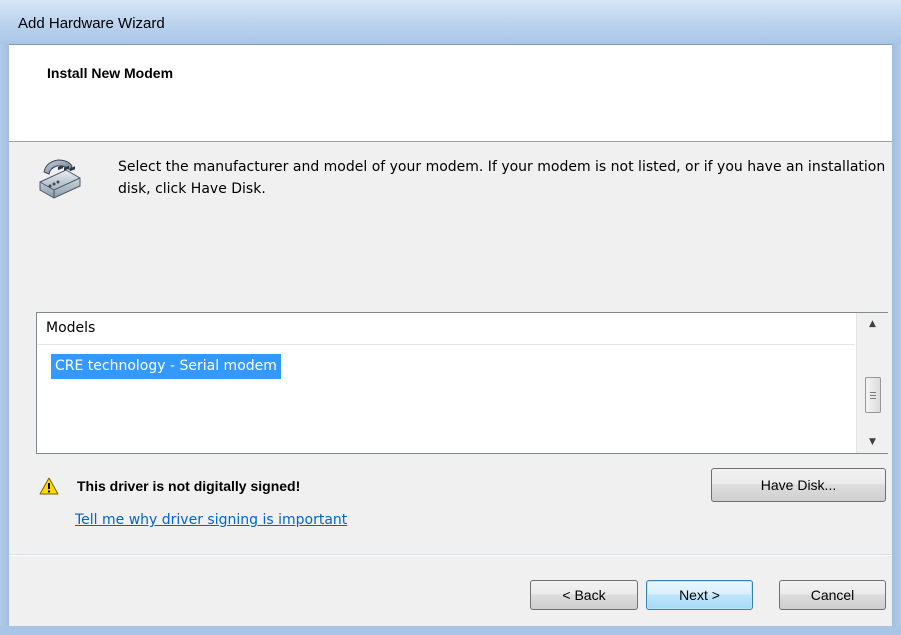 Image resolution: width=901 pixels, height=635 pixels. I want to click on window-title: Add Hardware Wizard, so click(91, 23).